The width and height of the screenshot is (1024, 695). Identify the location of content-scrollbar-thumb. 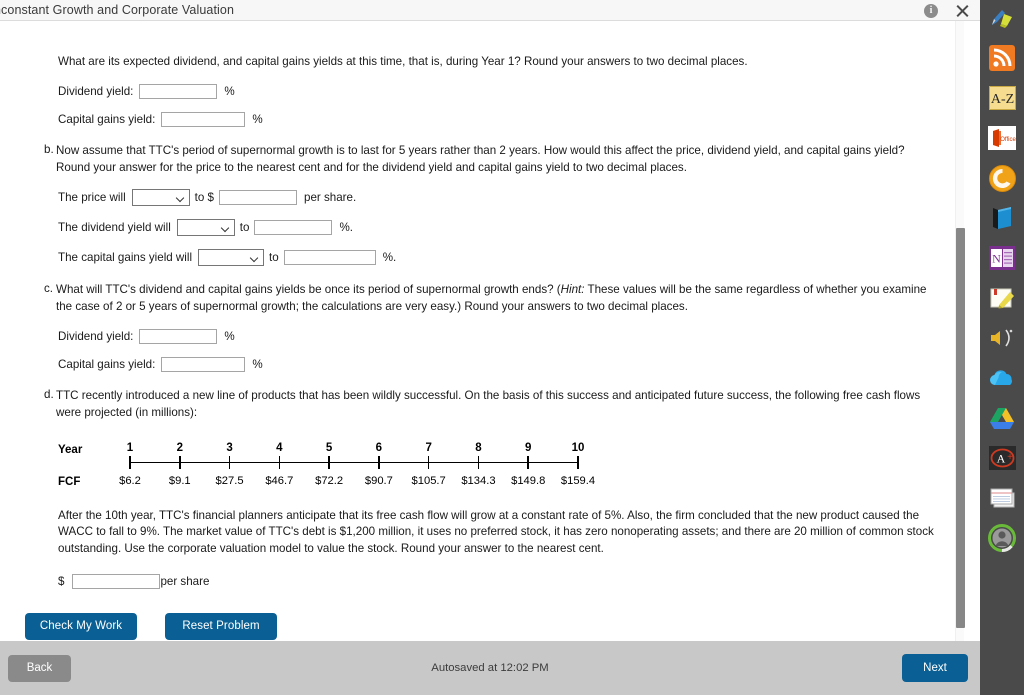
(960, 428).